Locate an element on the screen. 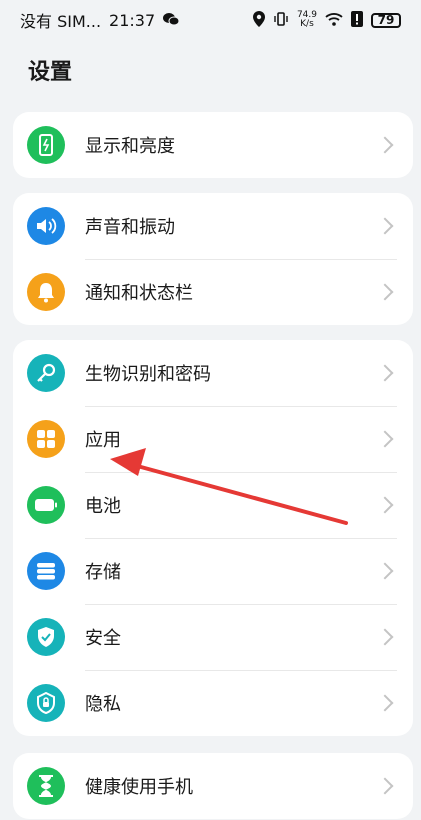  settings-item-privacy: 隐私 is located at coordinates (213, 703).